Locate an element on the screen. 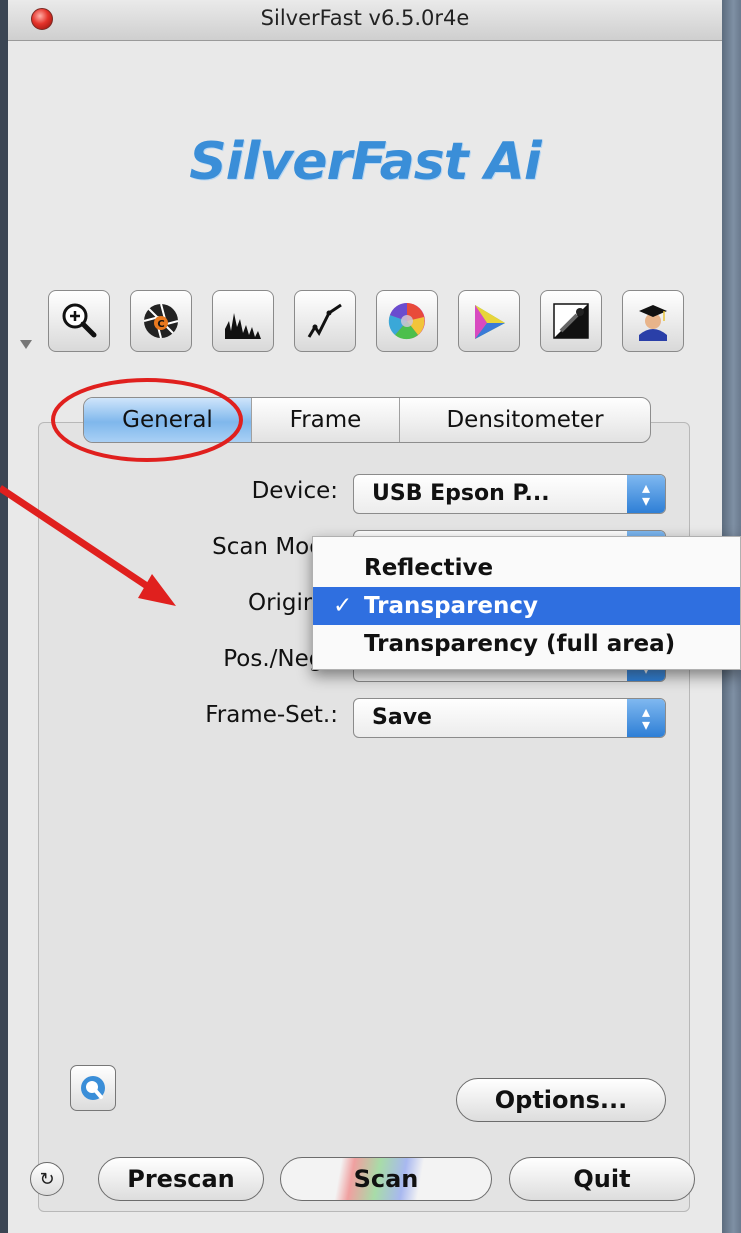 The width and height of the screenshot is (741, 1233). help-graduate-tool-button is located at coordinates (653, 321).